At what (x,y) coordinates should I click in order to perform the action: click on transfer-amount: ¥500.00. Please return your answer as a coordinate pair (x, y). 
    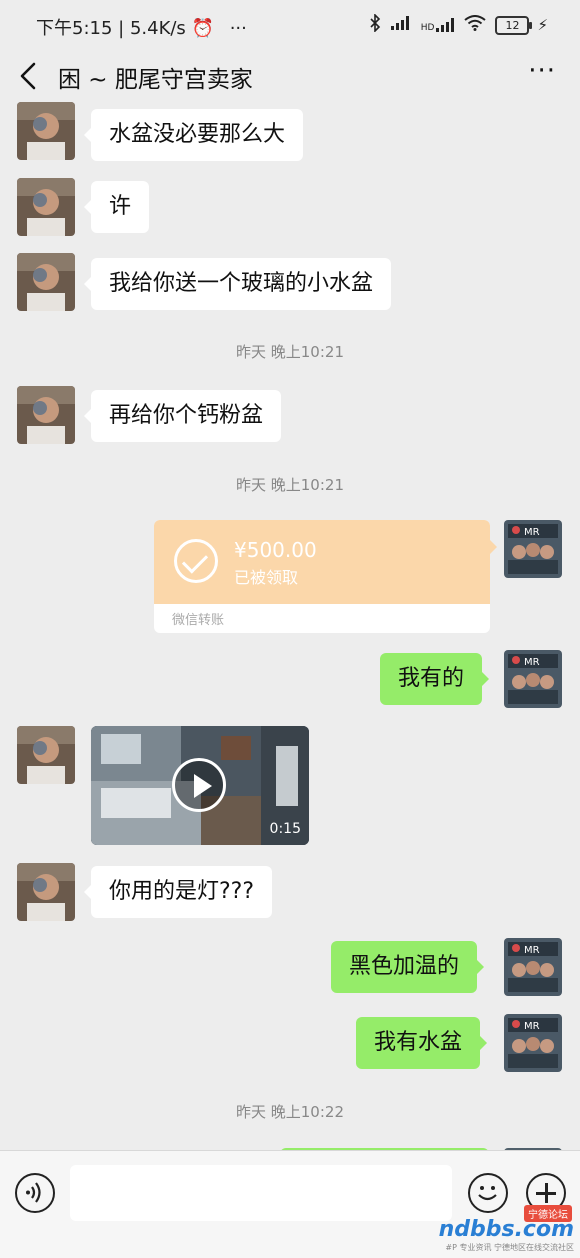
    Looking at the image, I should click on (275, 550).